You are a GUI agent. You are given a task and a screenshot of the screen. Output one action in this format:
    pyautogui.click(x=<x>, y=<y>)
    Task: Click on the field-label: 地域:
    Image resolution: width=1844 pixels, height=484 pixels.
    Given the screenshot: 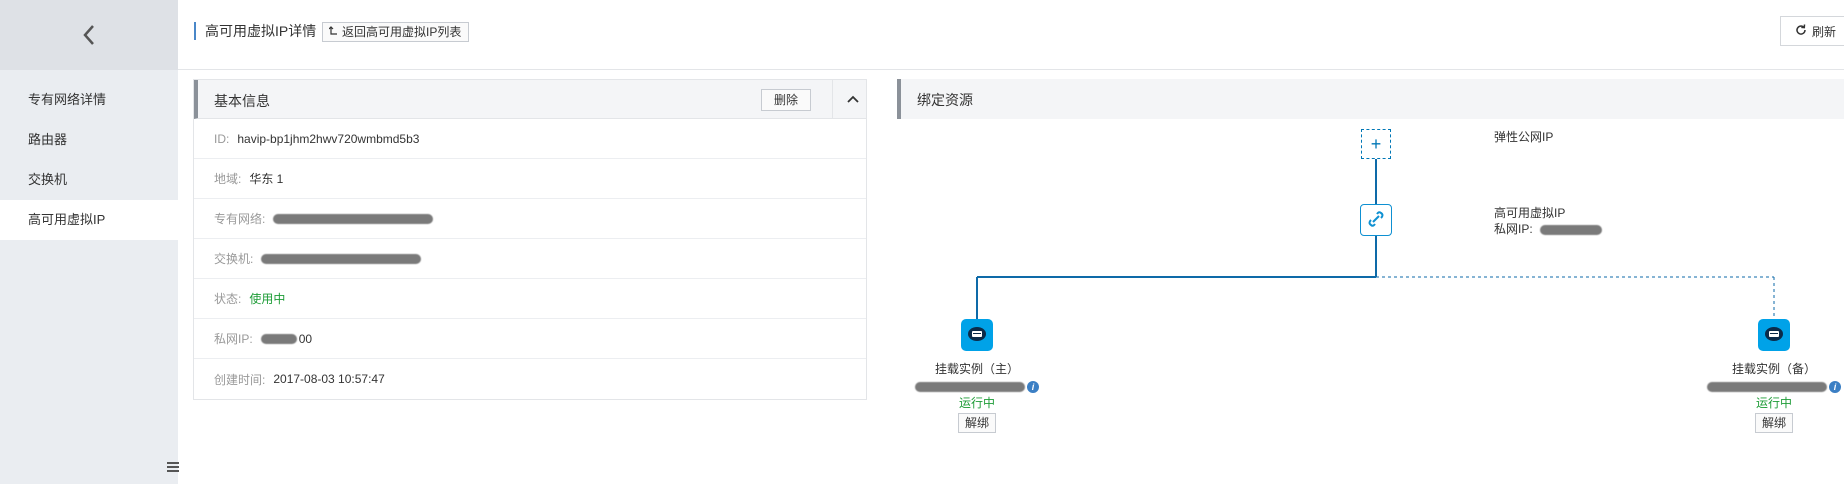 What is the action you would take?
    pyautogui.click(x=228, y=179)
    